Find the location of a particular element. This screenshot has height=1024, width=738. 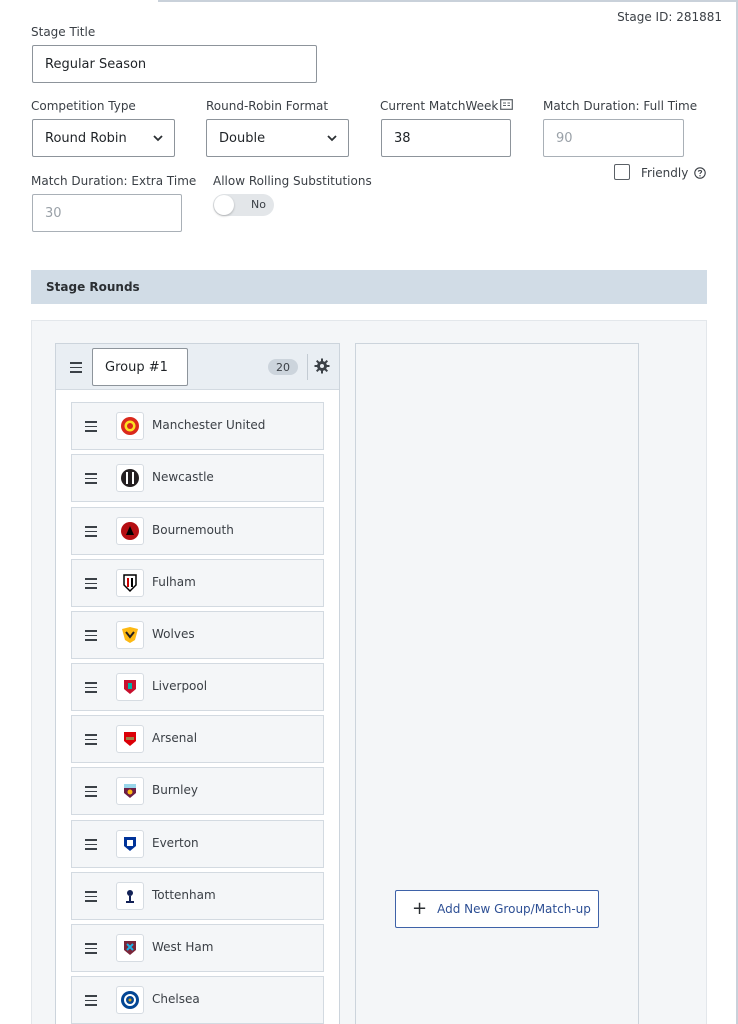

team-count-badge: 20 is located at coordinates (283, 367).